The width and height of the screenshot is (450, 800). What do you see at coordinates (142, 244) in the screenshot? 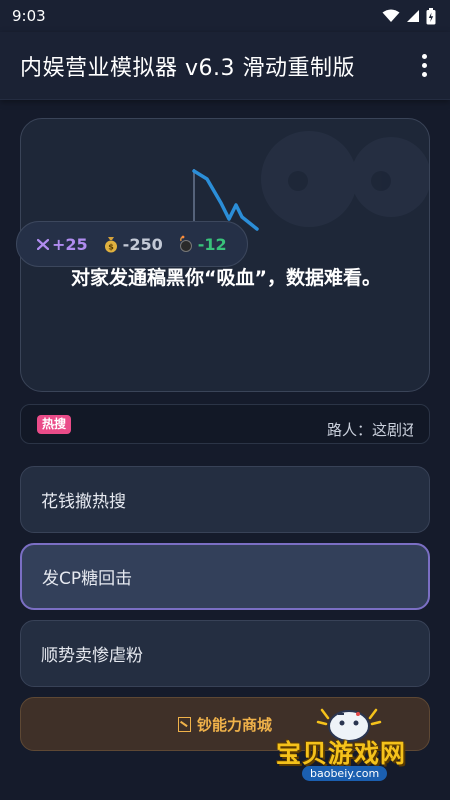
I see `effect-money-value: -250` at bounding box center [142, 244].